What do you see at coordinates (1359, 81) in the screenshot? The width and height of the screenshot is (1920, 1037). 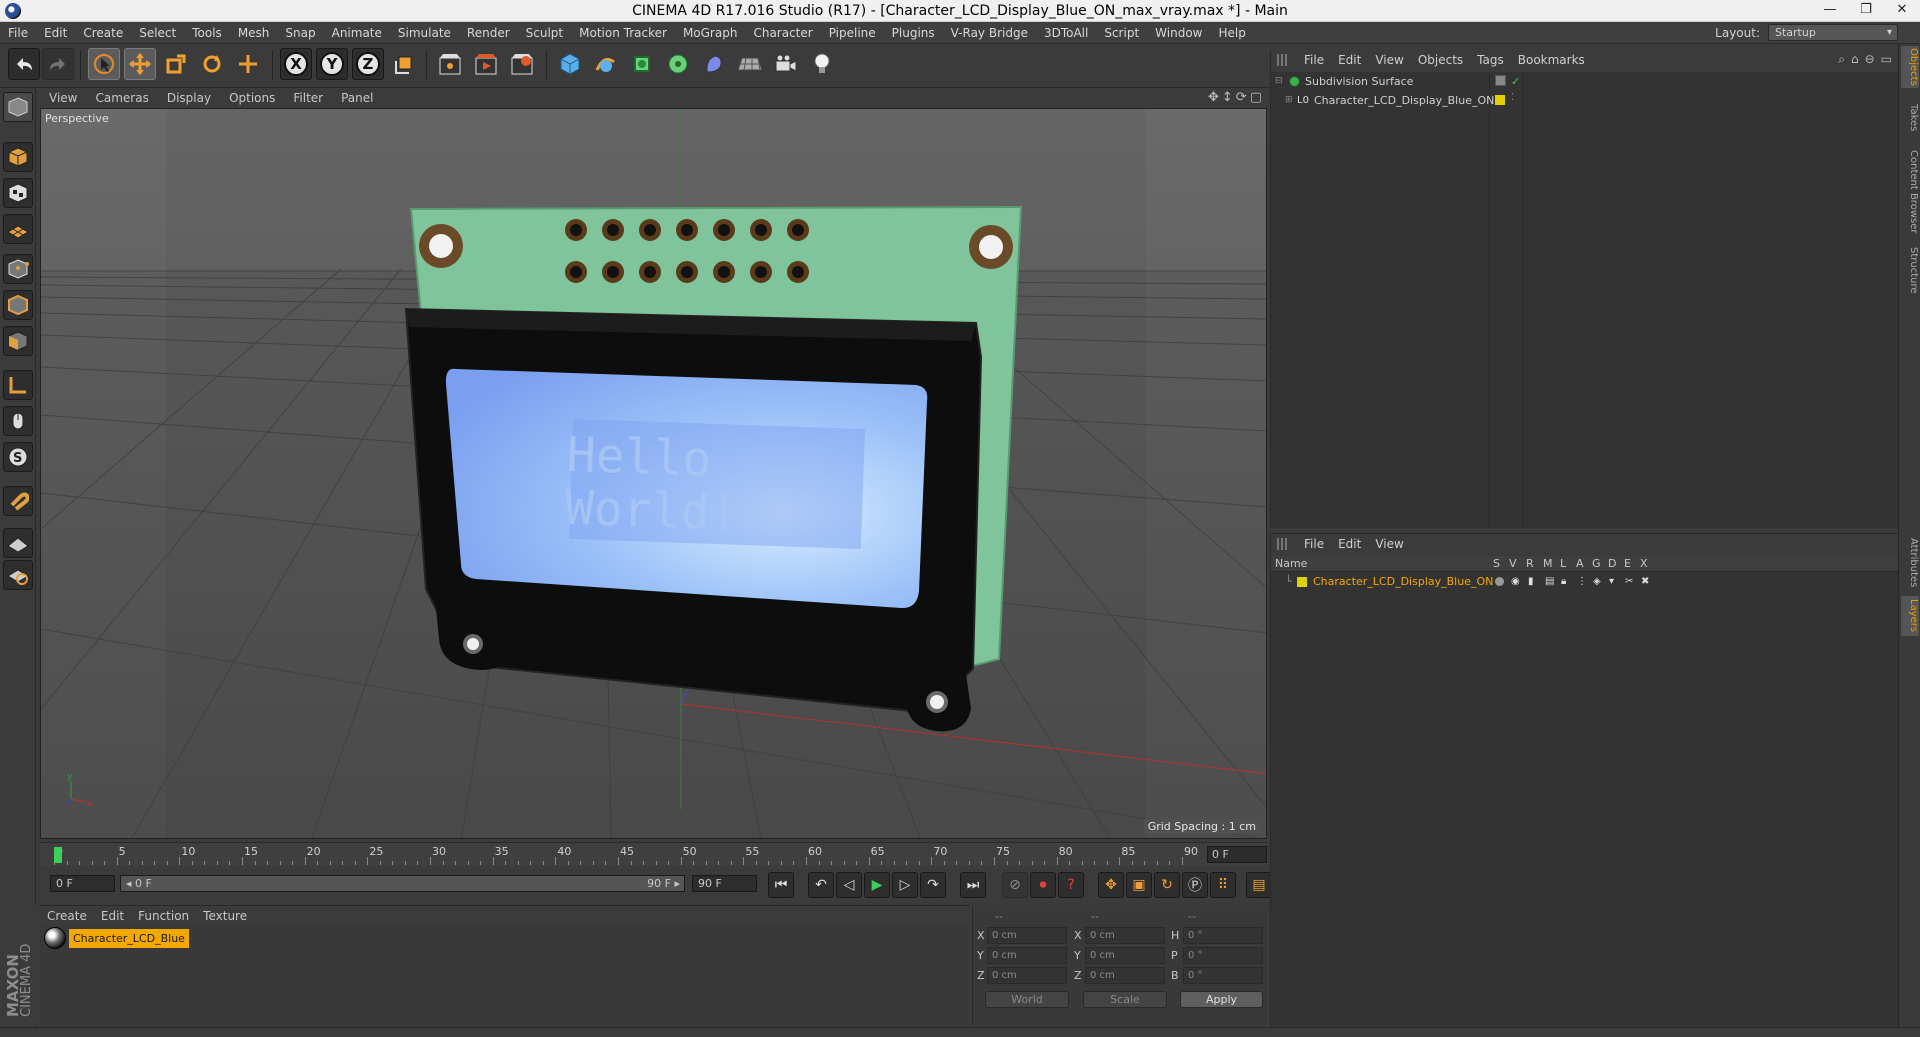 I see `object-name: Subdivision Surface` at bounding box center [1359, 81].